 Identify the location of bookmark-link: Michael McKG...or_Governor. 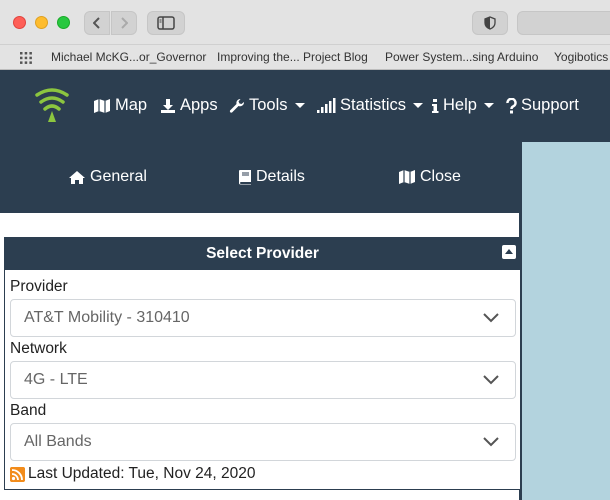
(128, 57).